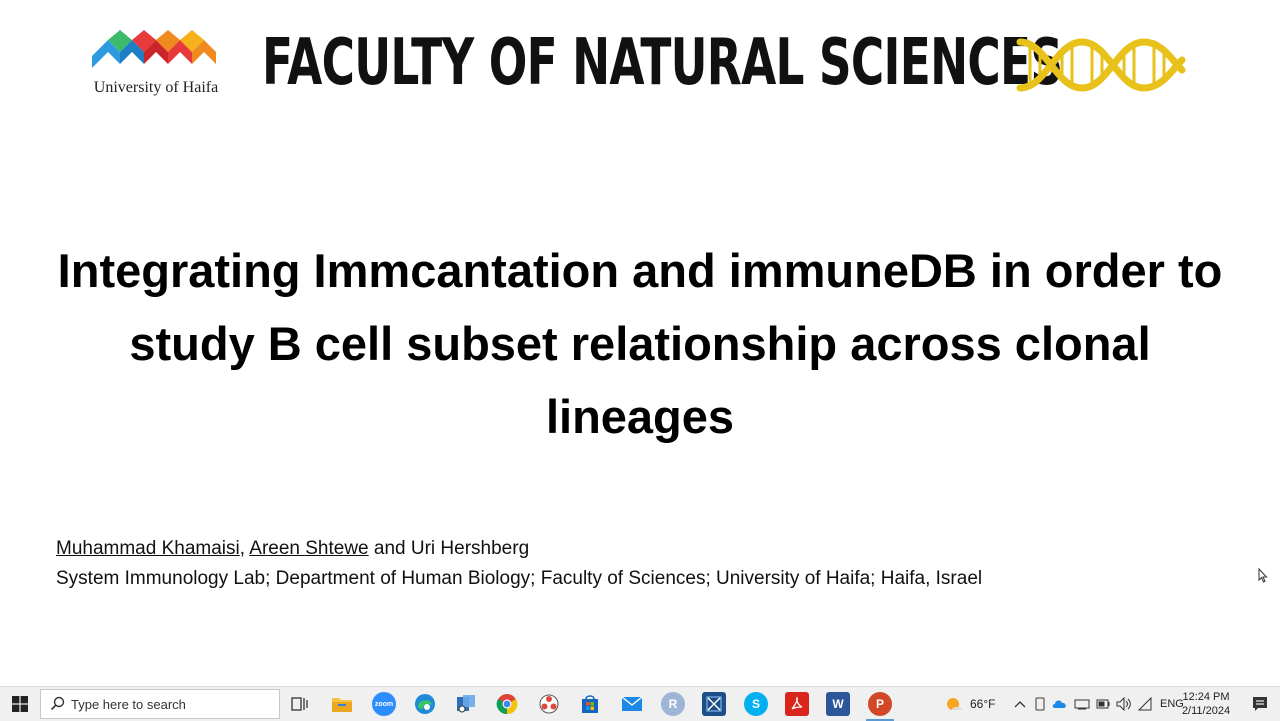 The image size is (1280, 721). I want to click on acrobat-icon, so click(797, 704).